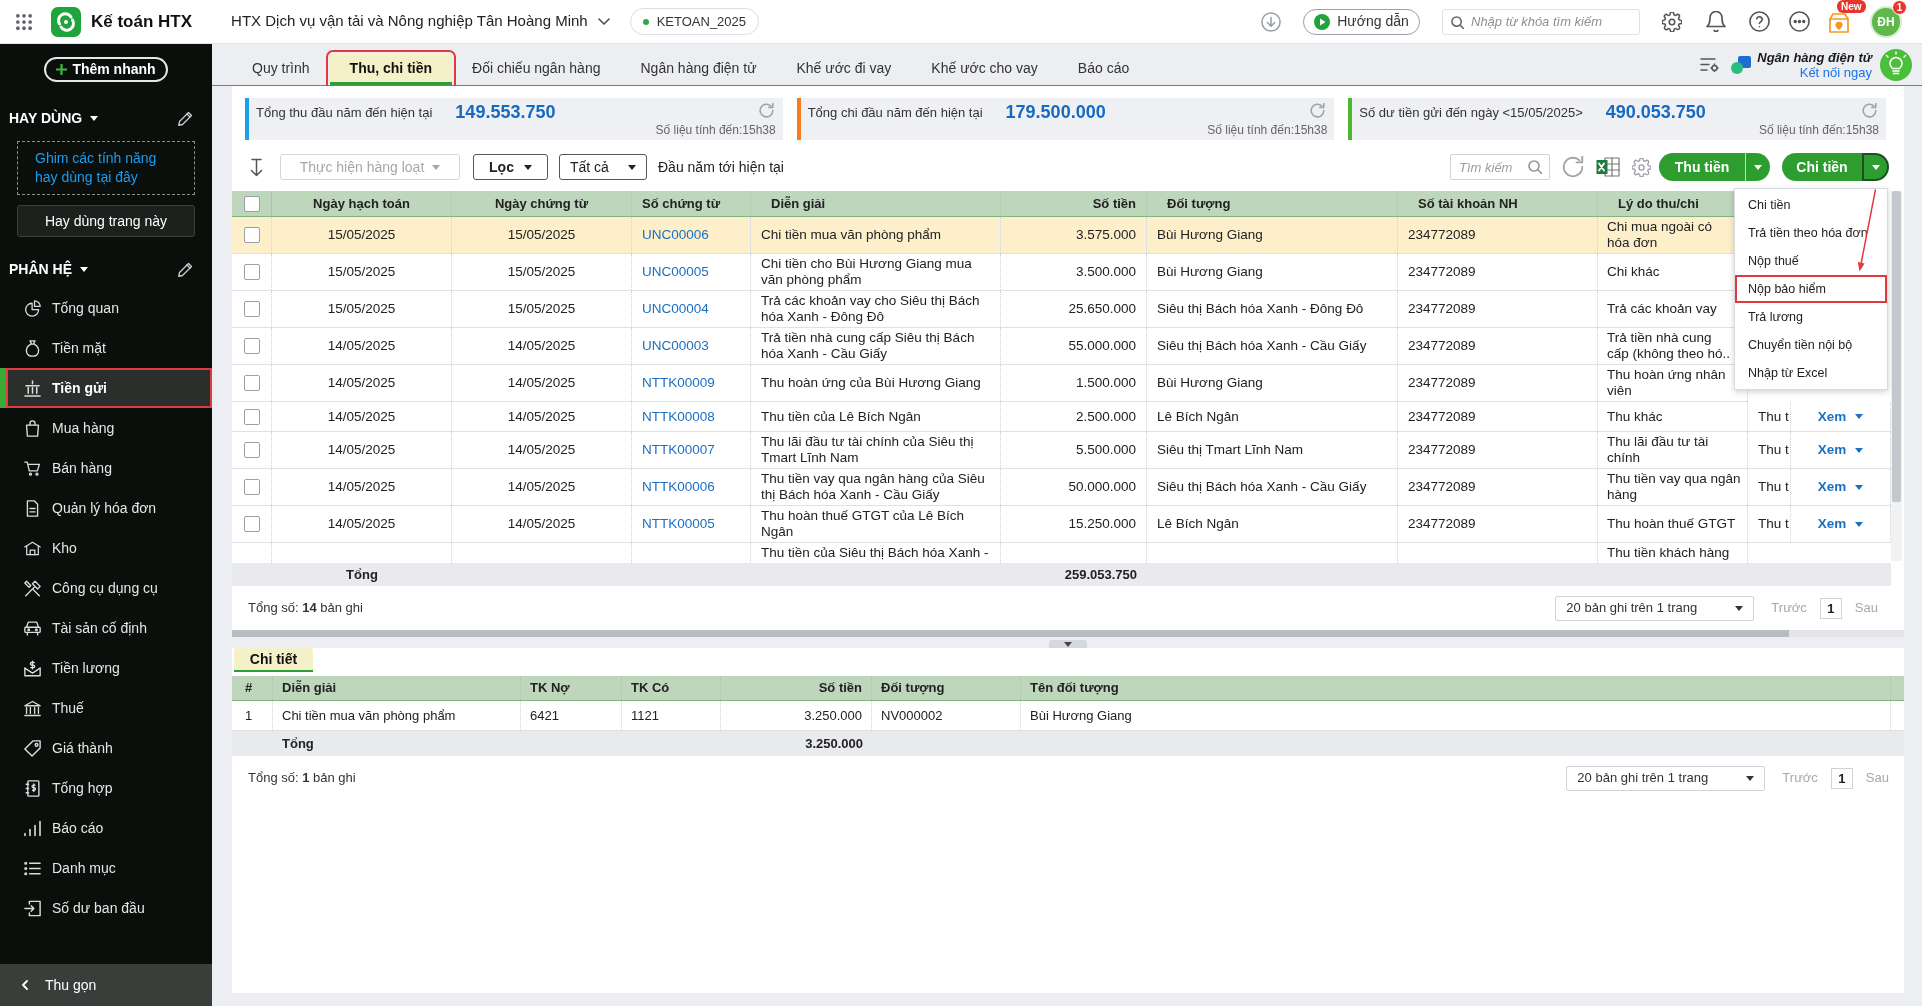  Describe the element at coordinates (678, 487) in the screenshot. I see `document-link: NTTK00006` at that location.